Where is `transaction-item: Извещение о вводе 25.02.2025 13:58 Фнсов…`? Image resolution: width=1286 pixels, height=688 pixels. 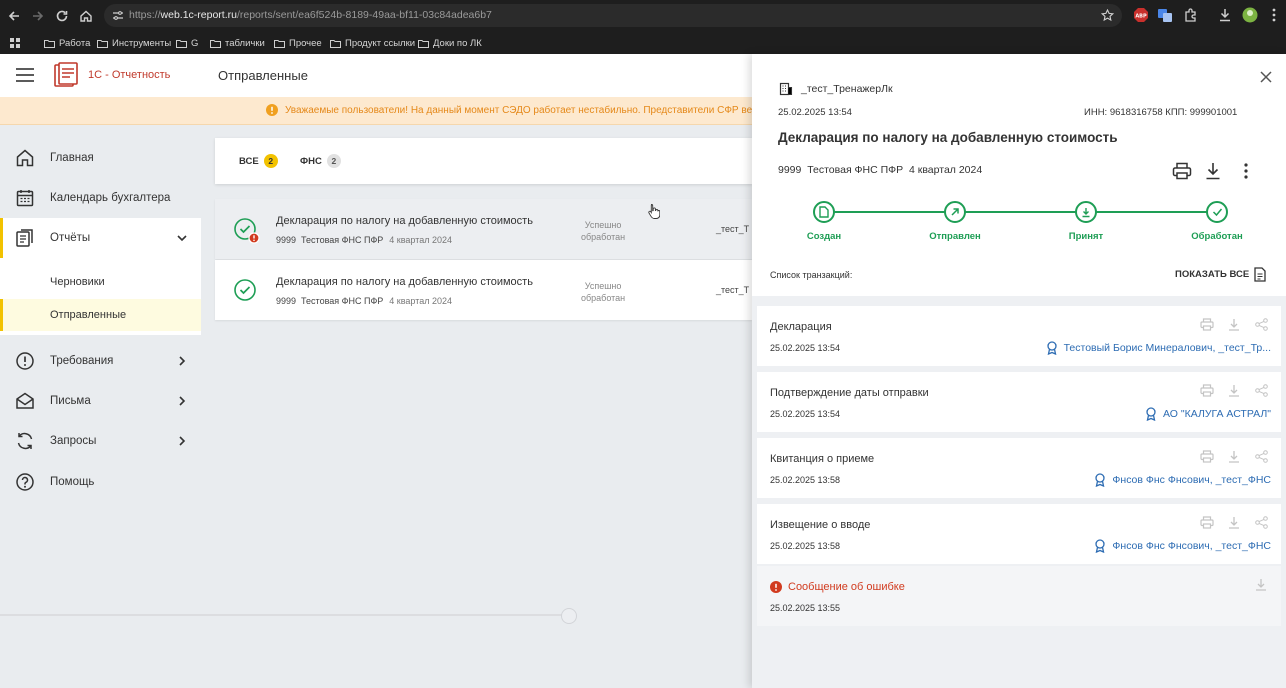 transaction-item: Извещение о вводе 25.02.2025 13:58 Фнсов… is located at coordinates (1019, 534).